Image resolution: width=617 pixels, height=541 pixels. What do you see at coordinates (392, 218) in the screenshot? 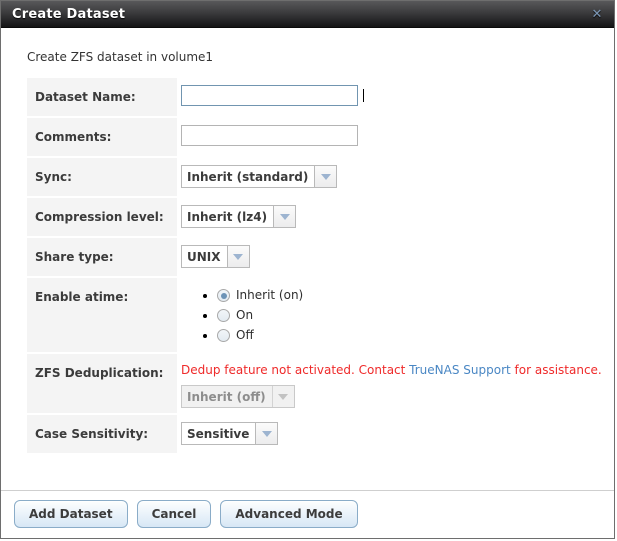
I see `field-compression-level: Inherit (lz4)` at bounding box center [392, 218].